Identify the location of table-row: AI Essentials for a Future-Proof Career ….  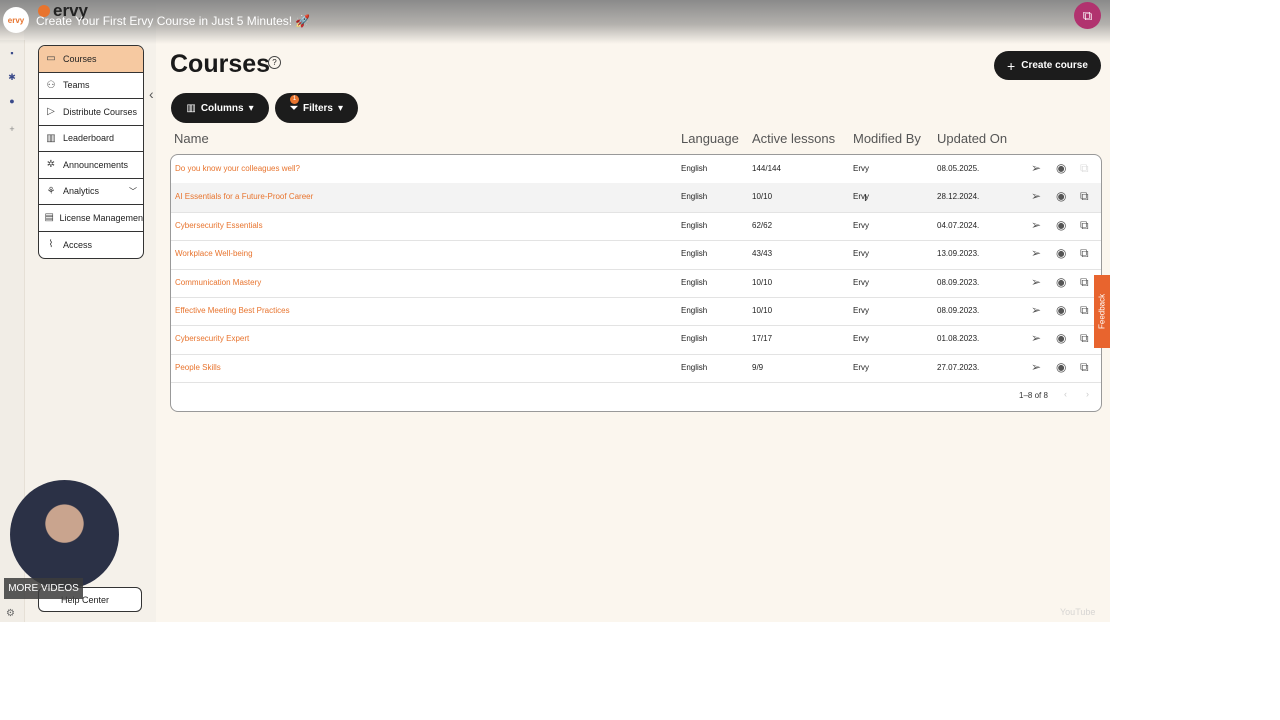
(636, 198).